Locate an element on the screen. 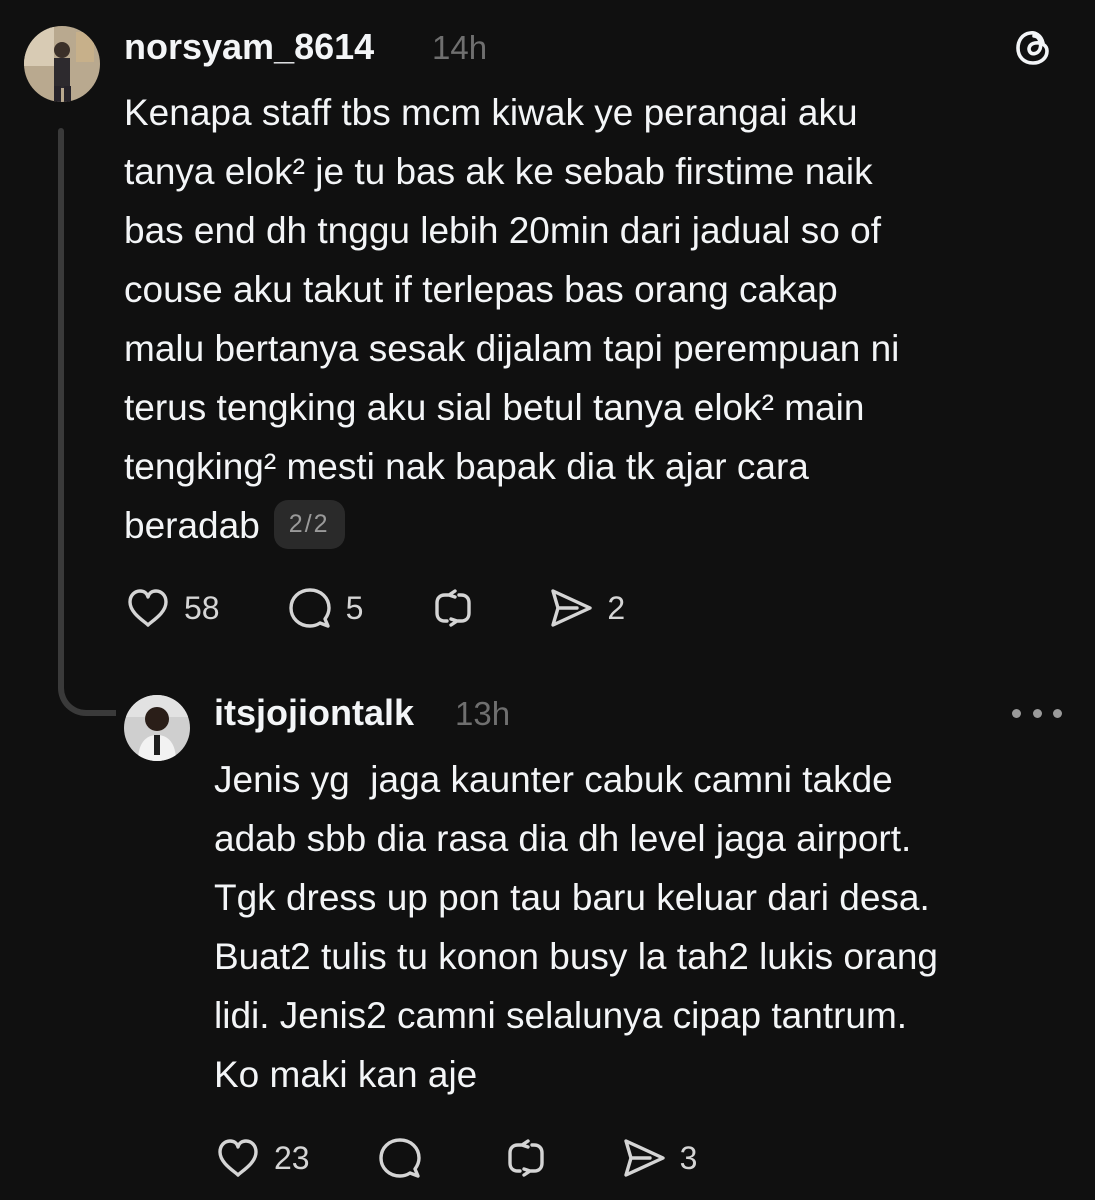  reply-count: 5 is located at coordinates (354, 607).